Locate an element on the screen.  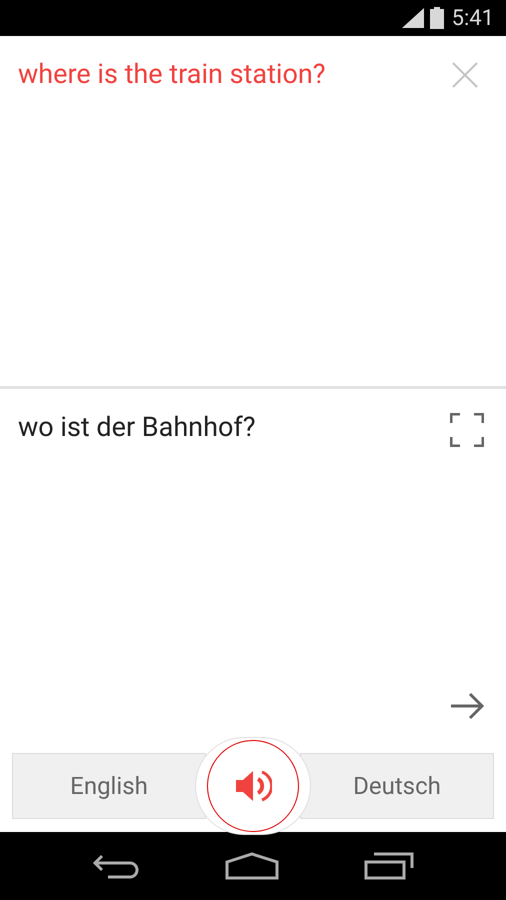
close-icon is located at coordinates (465, 75).